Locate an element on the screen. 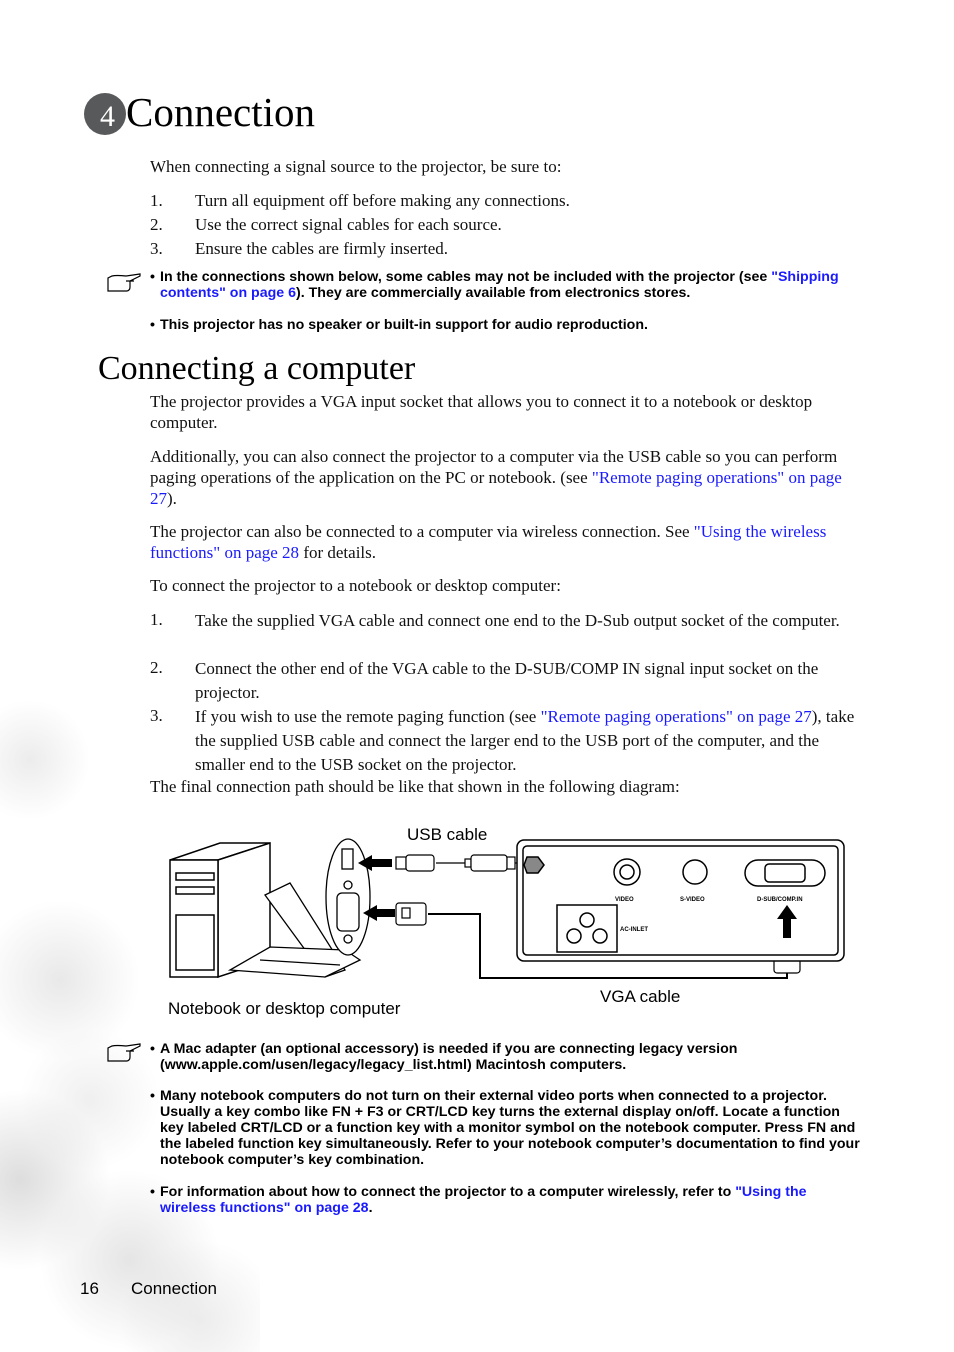 This screenshot has height=1352, width=954. vga-cable-label: VGA cable is located at coordinates (640, 996).